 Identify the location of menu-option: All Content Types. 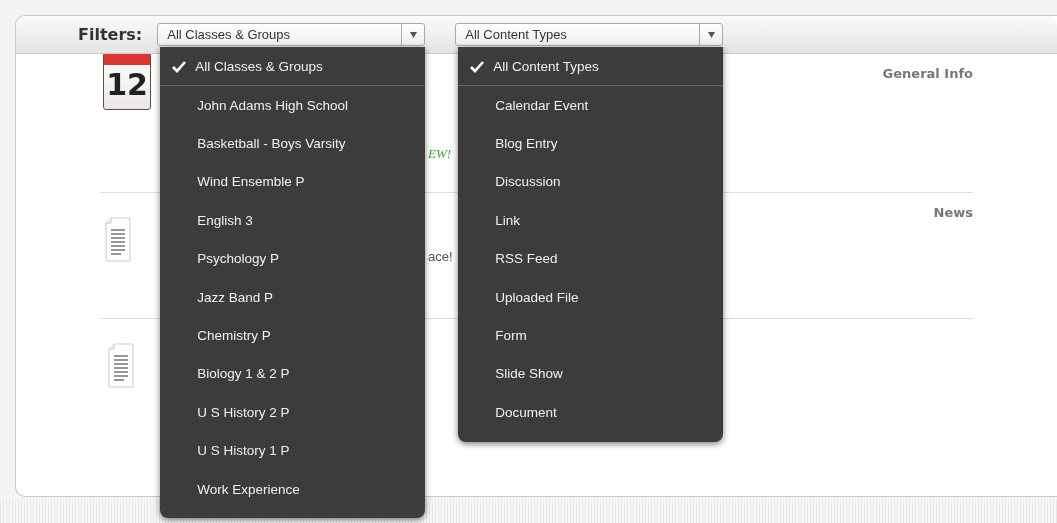
(591, 66).